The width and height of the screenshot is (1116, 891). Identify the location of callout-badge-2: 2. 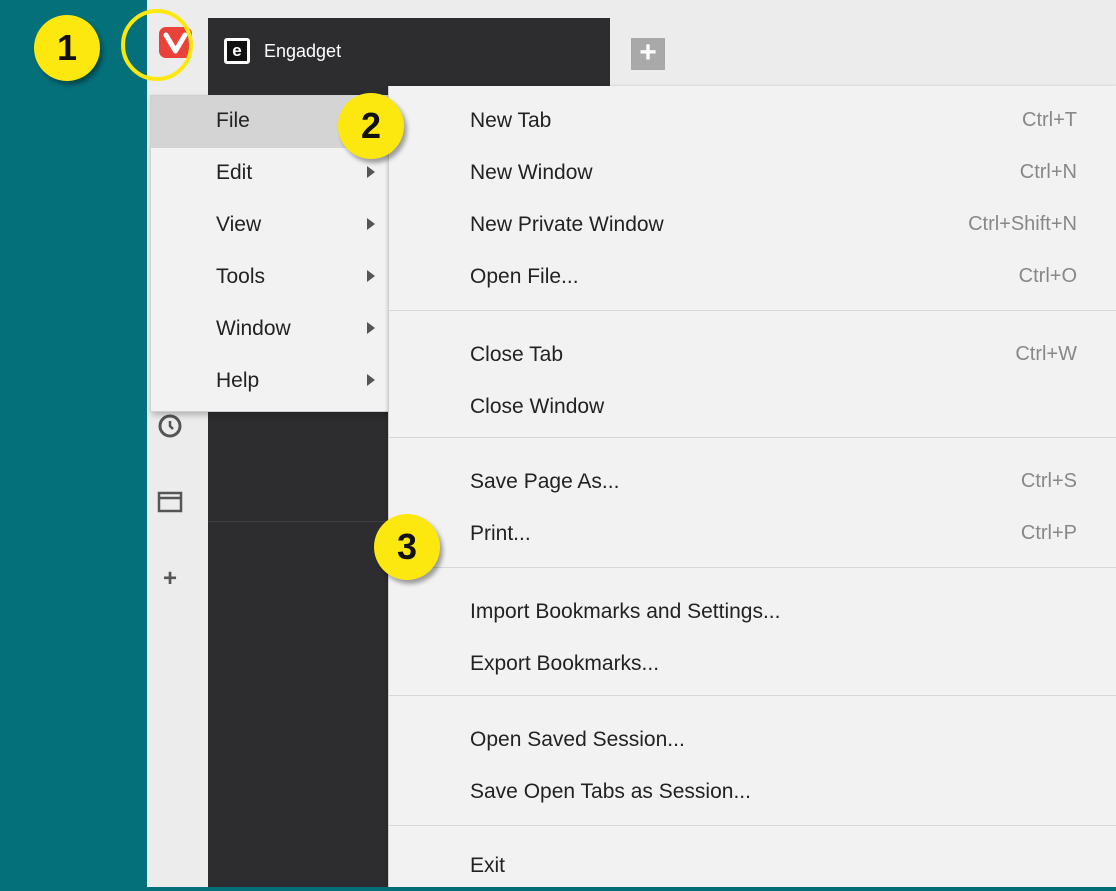
(371, 126).